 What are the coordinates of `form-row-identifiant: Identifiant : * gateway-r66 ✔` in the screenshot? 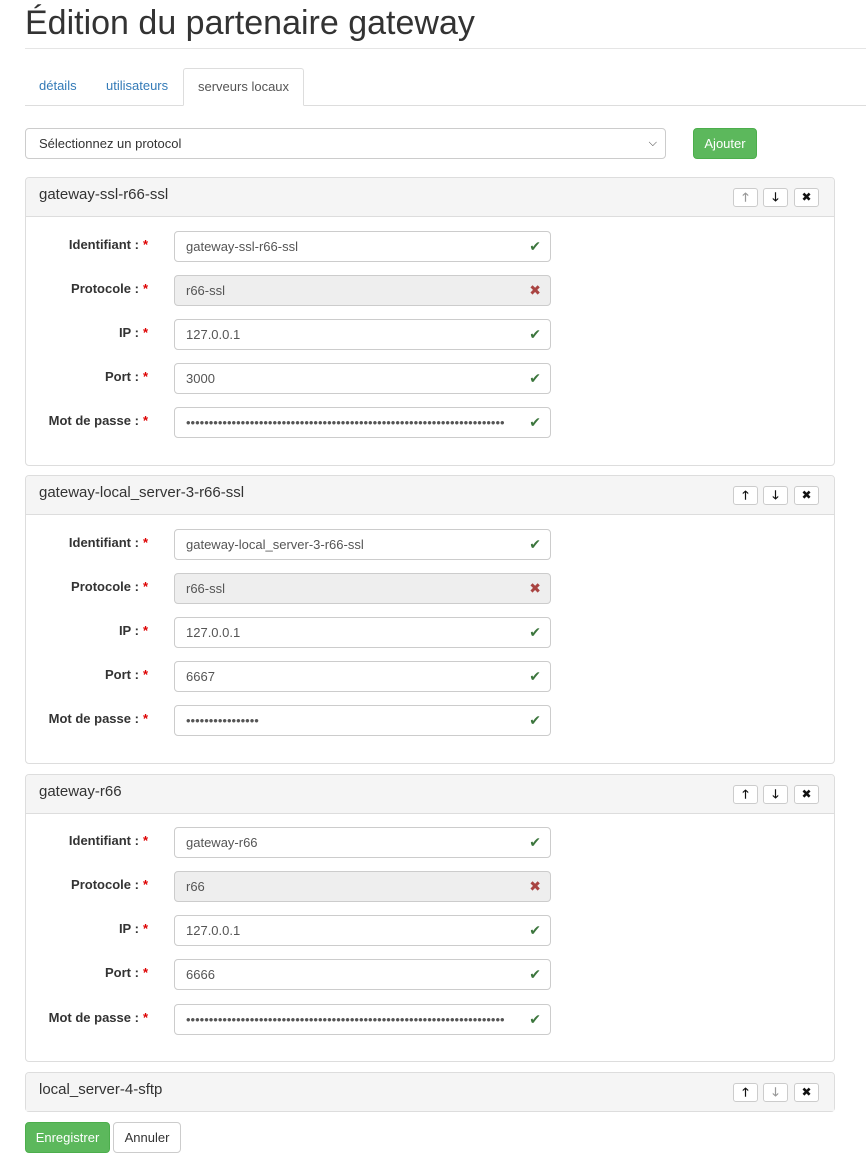 It's located at (430, 842).